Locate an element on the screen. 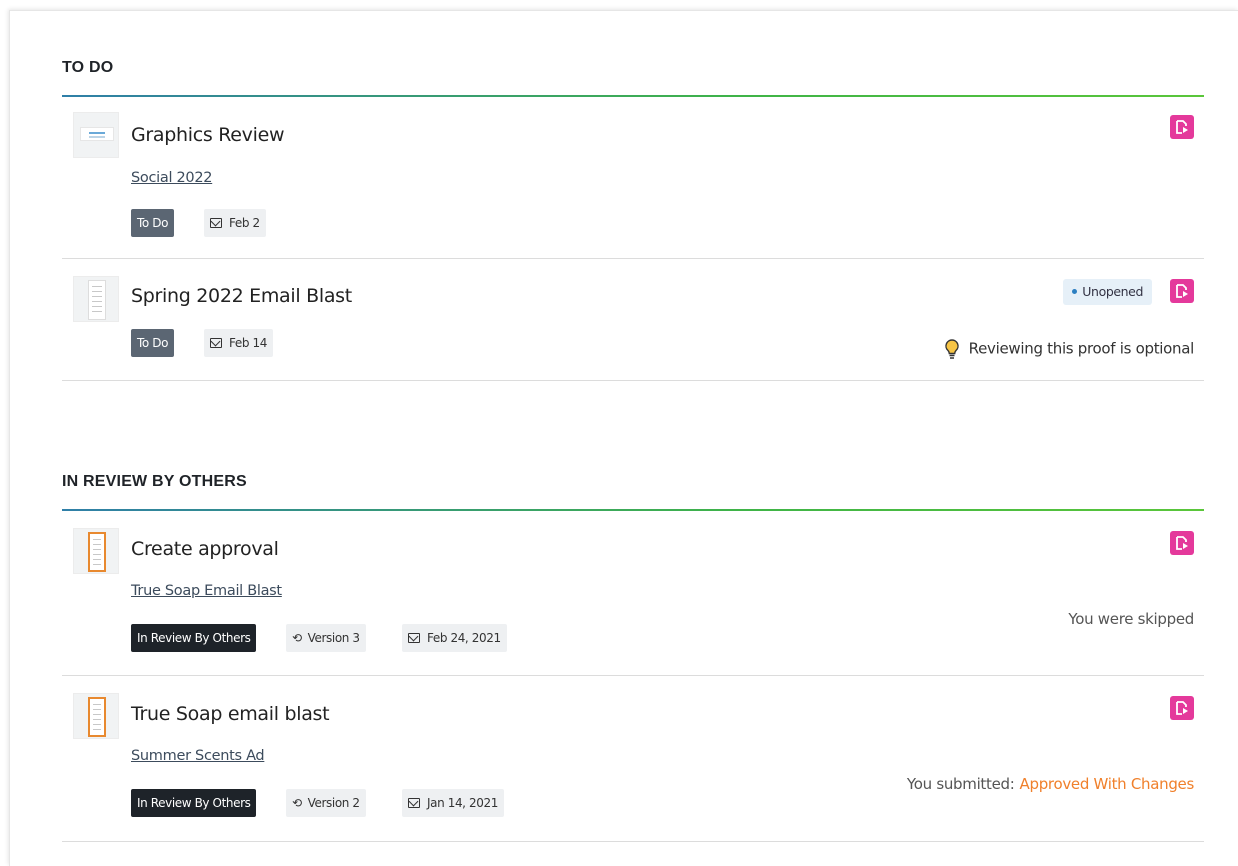 This screenshot has width=1238, height=866. submission-note: You submitted: Approved With Changes is located at coordinates (1050, 784).